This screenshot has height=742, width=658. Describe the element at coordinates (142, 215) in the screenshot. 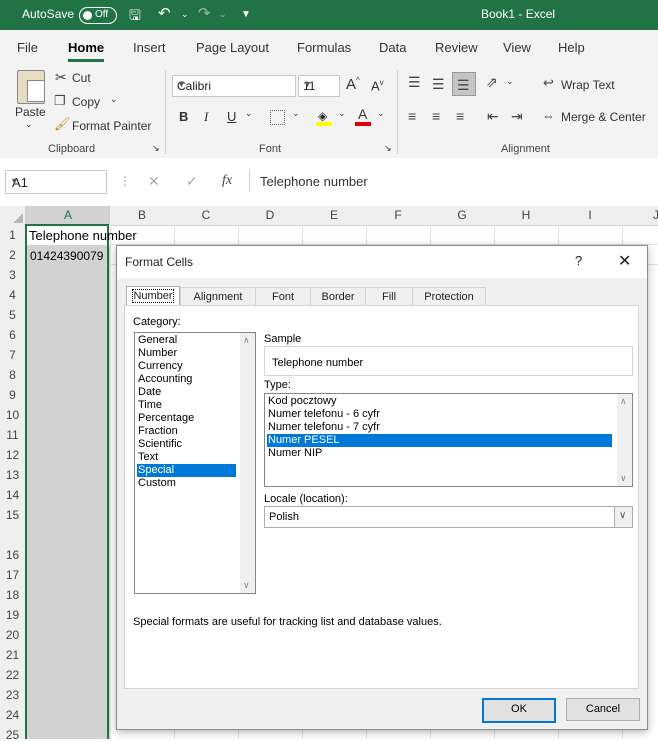

I see `column-header-b: B` at that location.